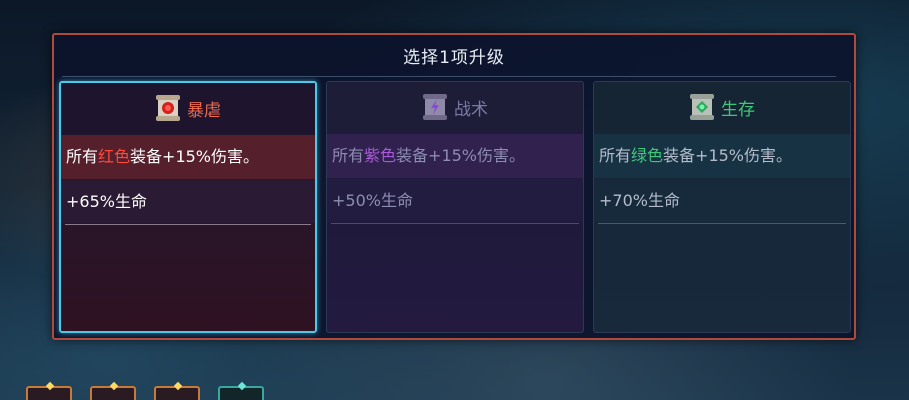  I want to click on card-title: 暴虐, so click(204, 110).